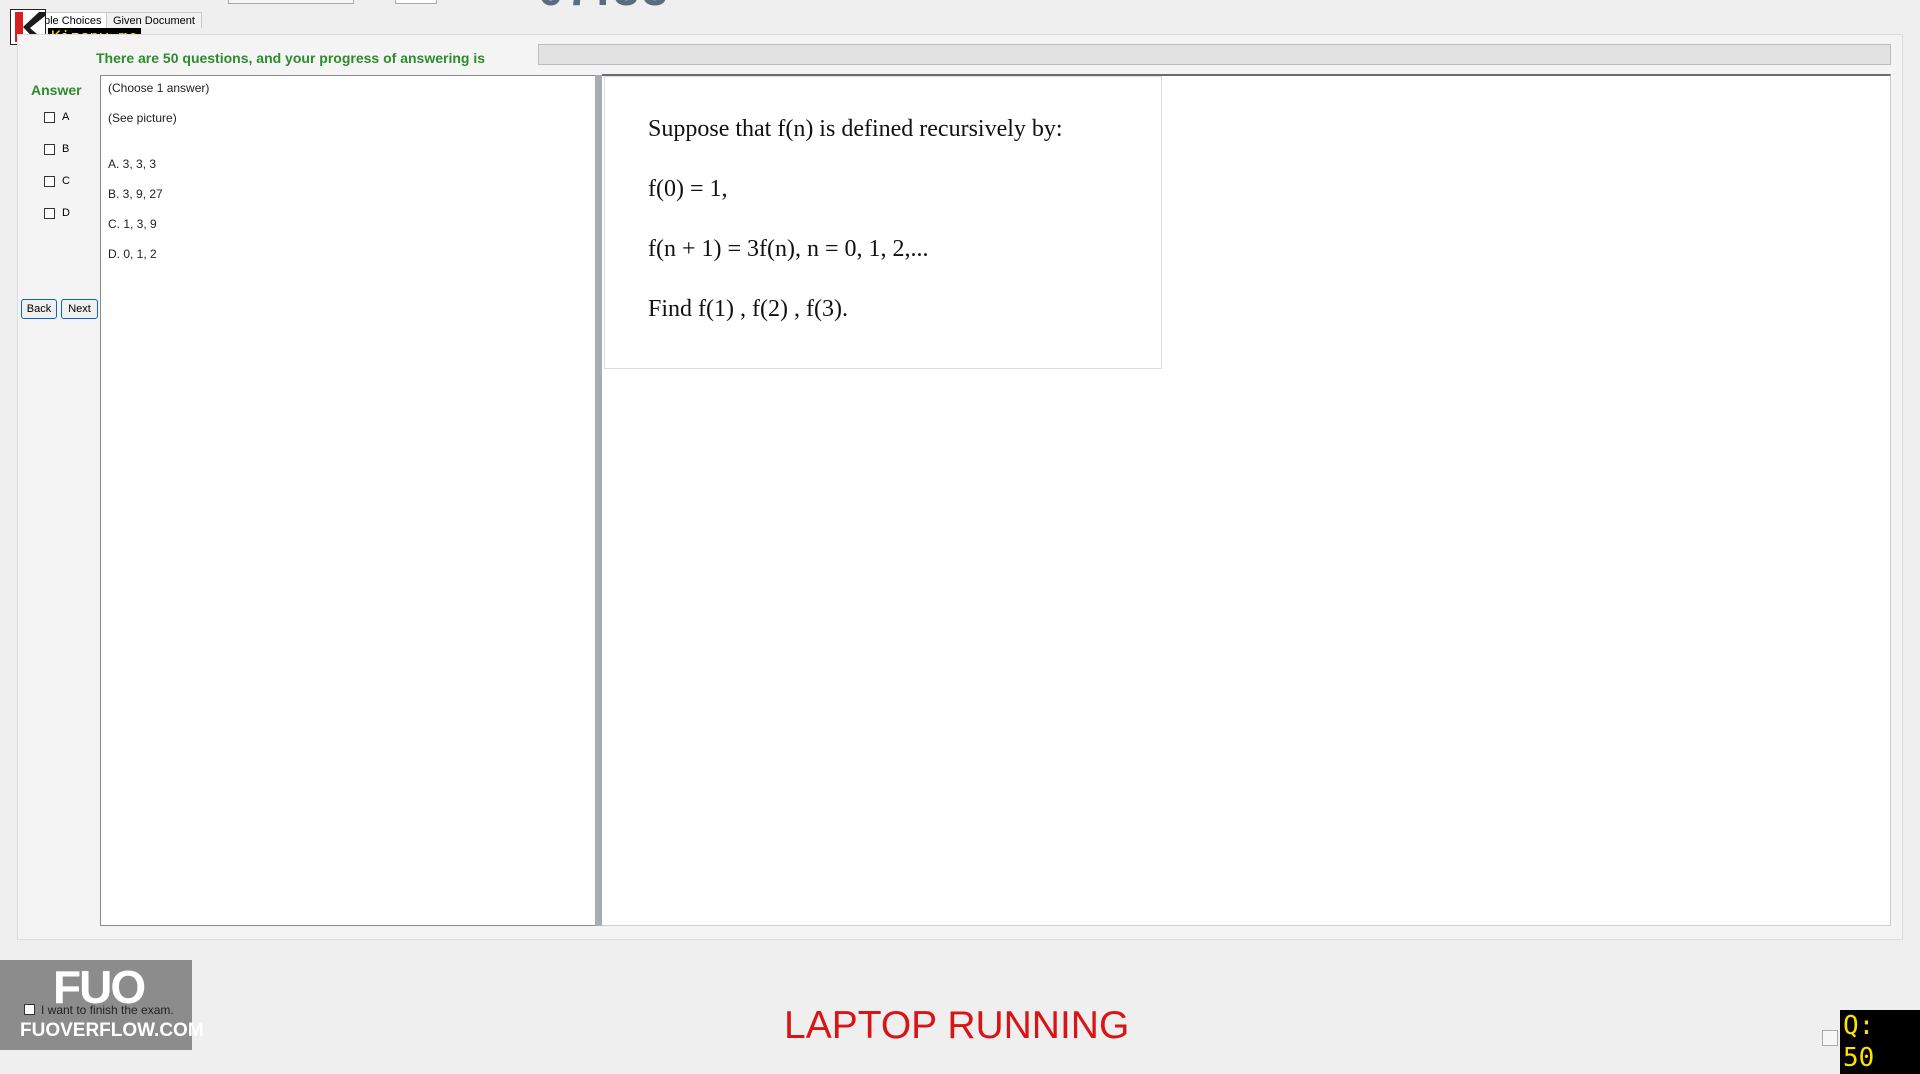 This screenshot has height=1074, width=1920. What do you see at coordinates (142, 118) in the screenshot?
I see `question-see-picture: (See picture)` at bounding box center [142, 118].